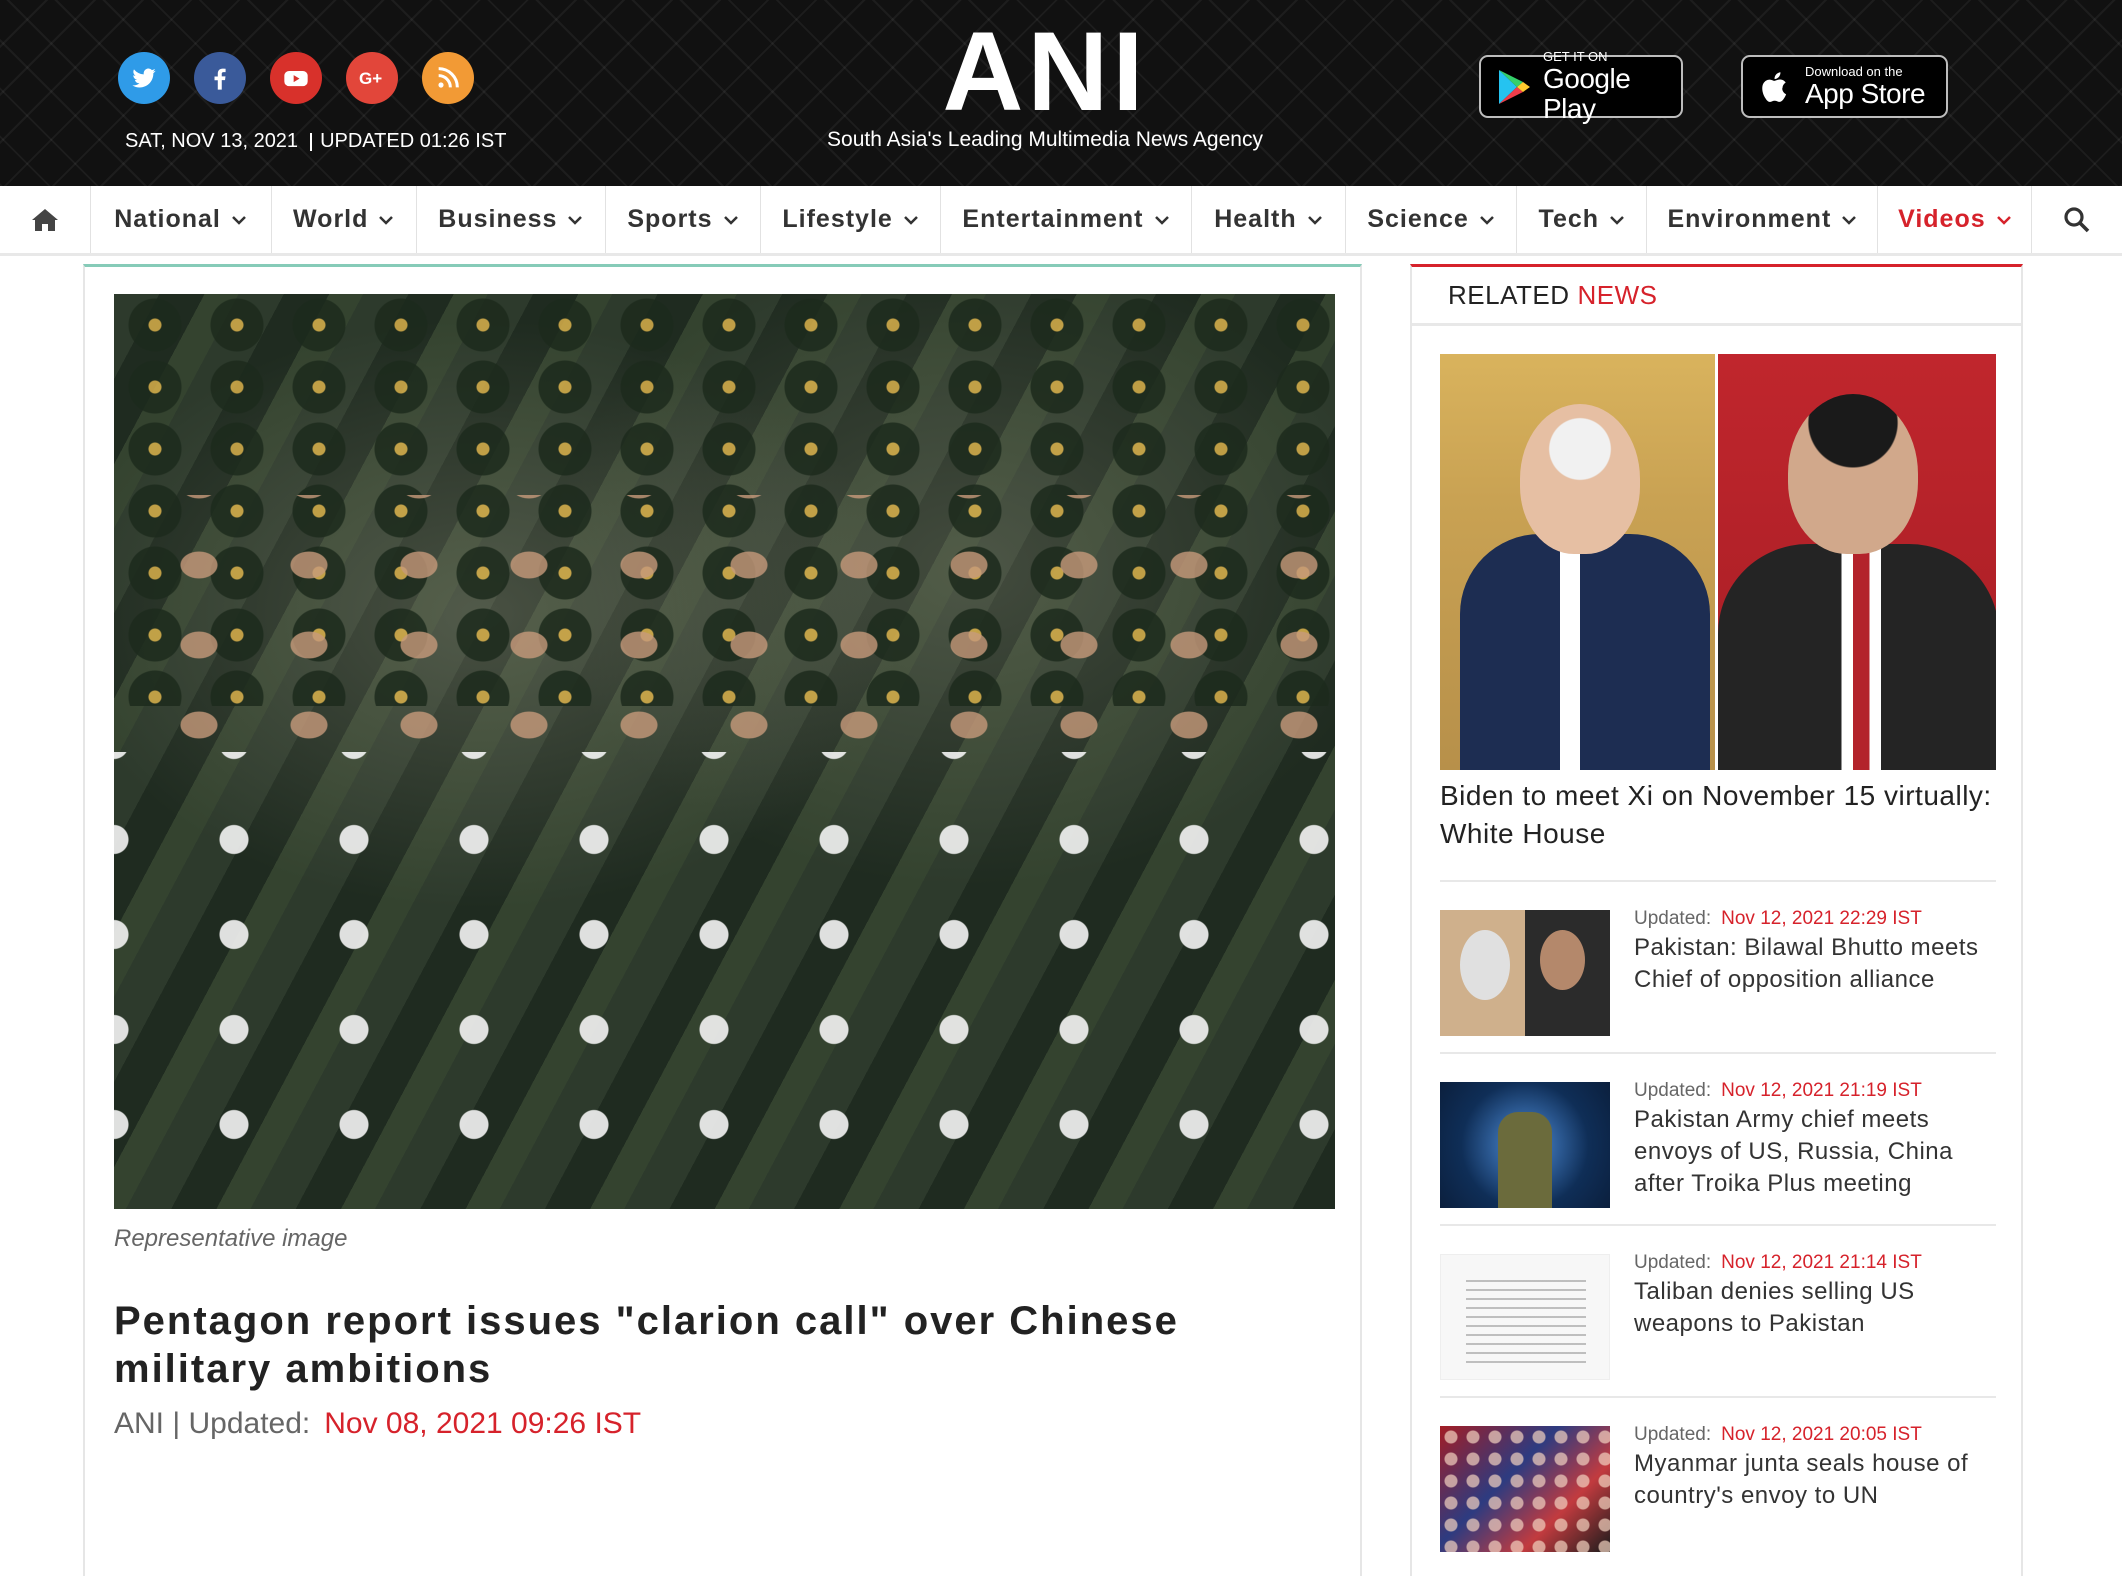  I want to click on news-updated: Updated: Nov 12, 2021 20:05 IST, so click(1819, 1435).